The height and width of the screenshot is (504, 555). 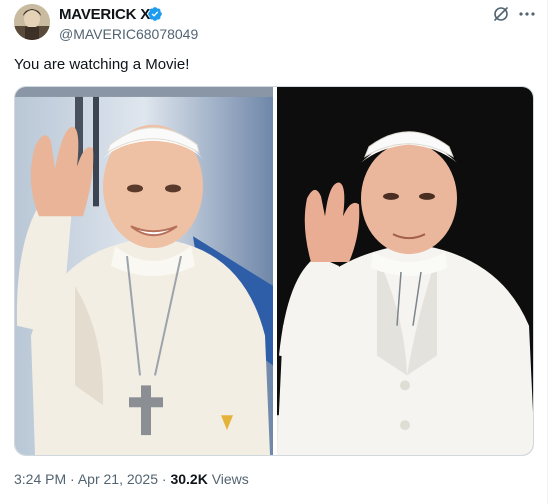 I want to click on views-count: 30.2K, so click(x=189, y=479).